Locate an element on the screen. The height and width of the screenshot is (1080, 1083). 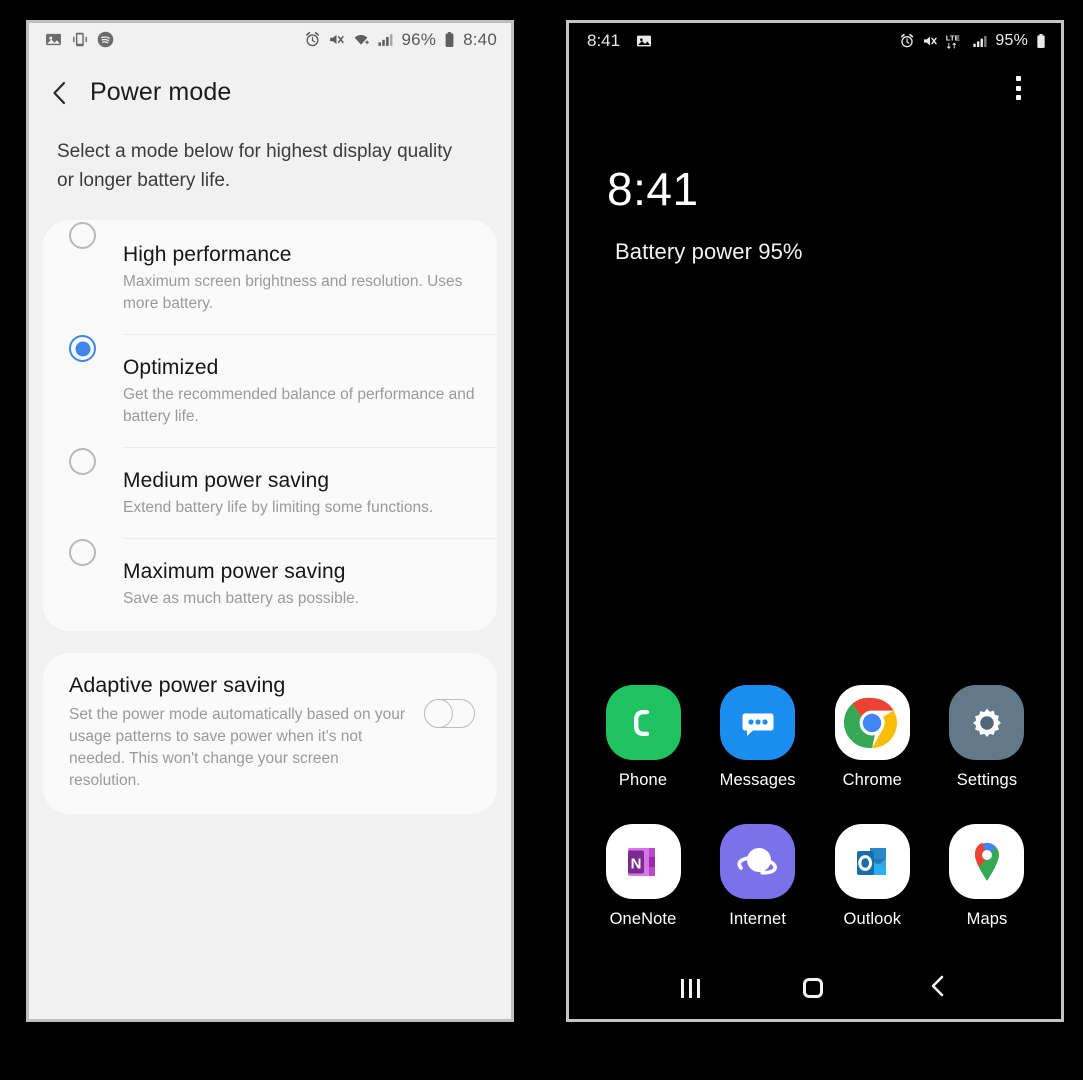
mode-description: Save as much battery as possible. is located at coordinates (241, 598).